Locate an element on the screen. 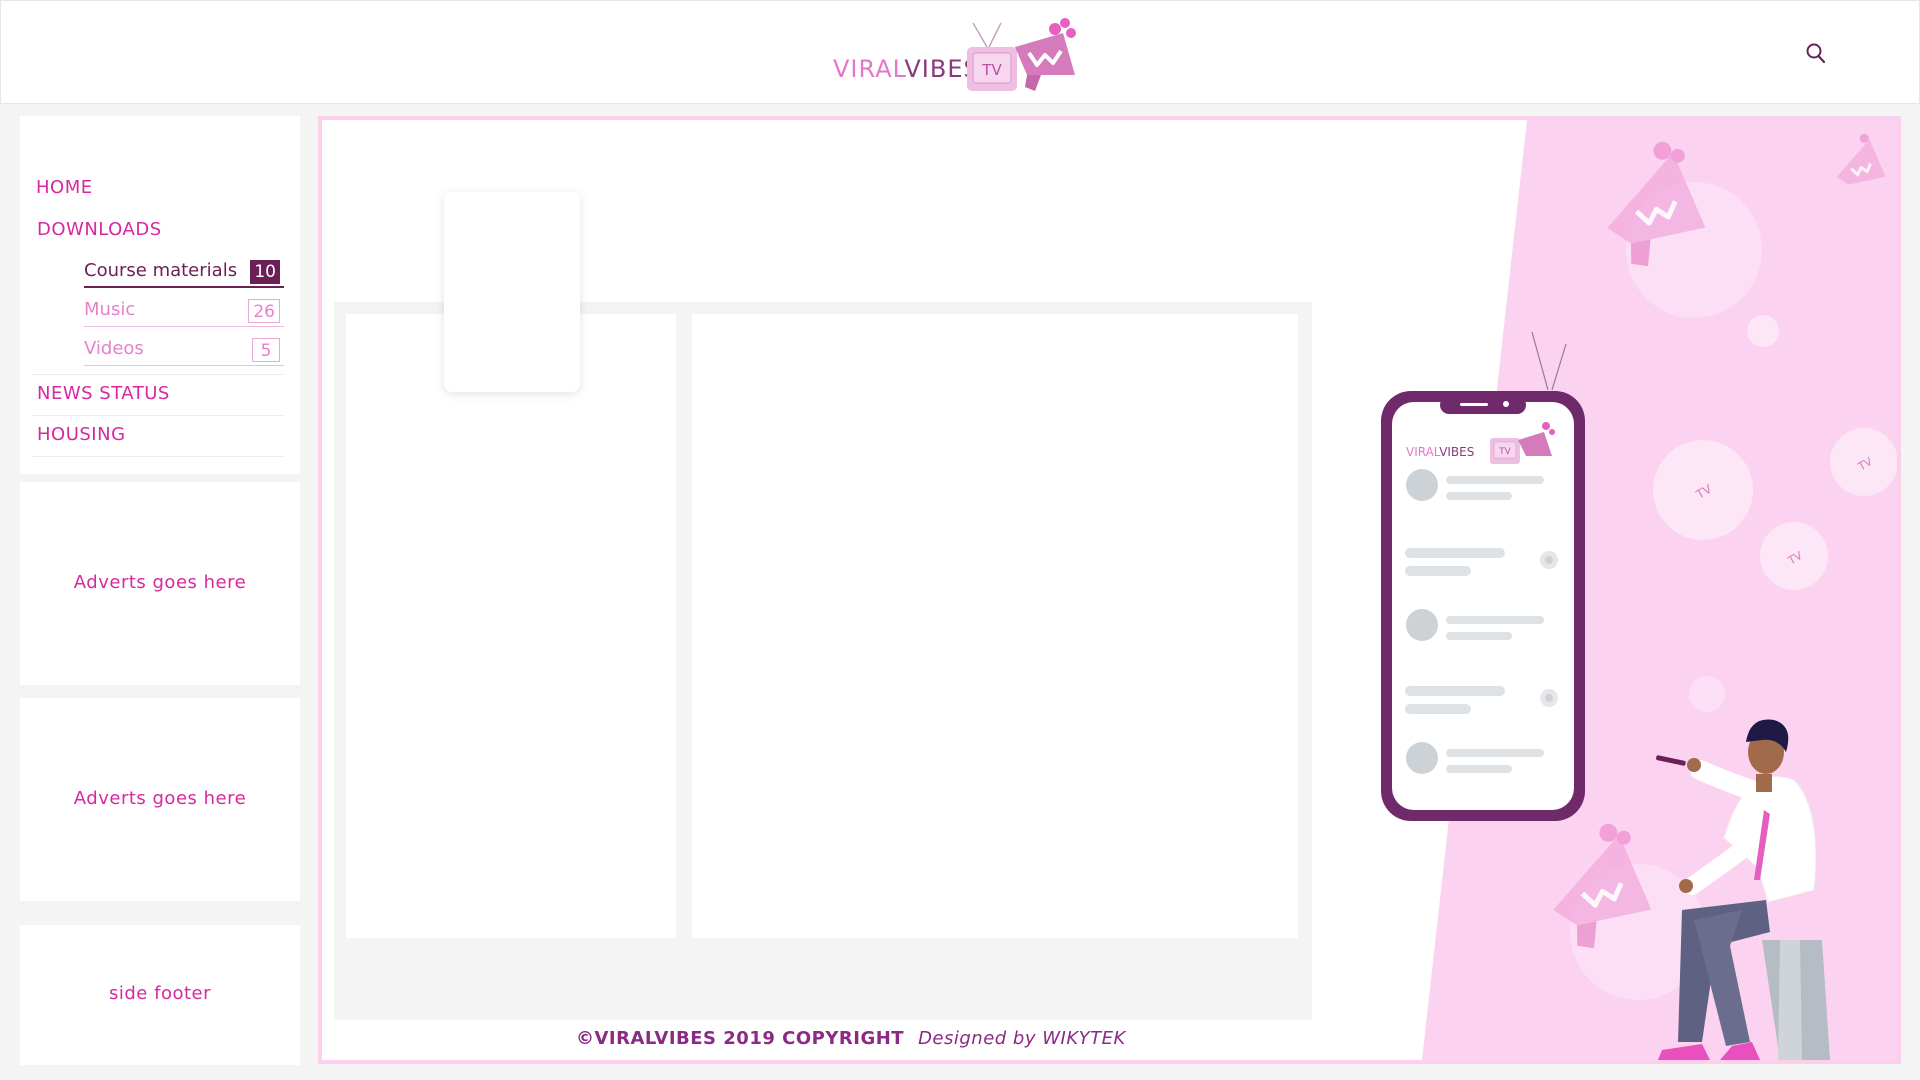  nav-news-status: NEWS STATUS is located at coordinates (103, 393).